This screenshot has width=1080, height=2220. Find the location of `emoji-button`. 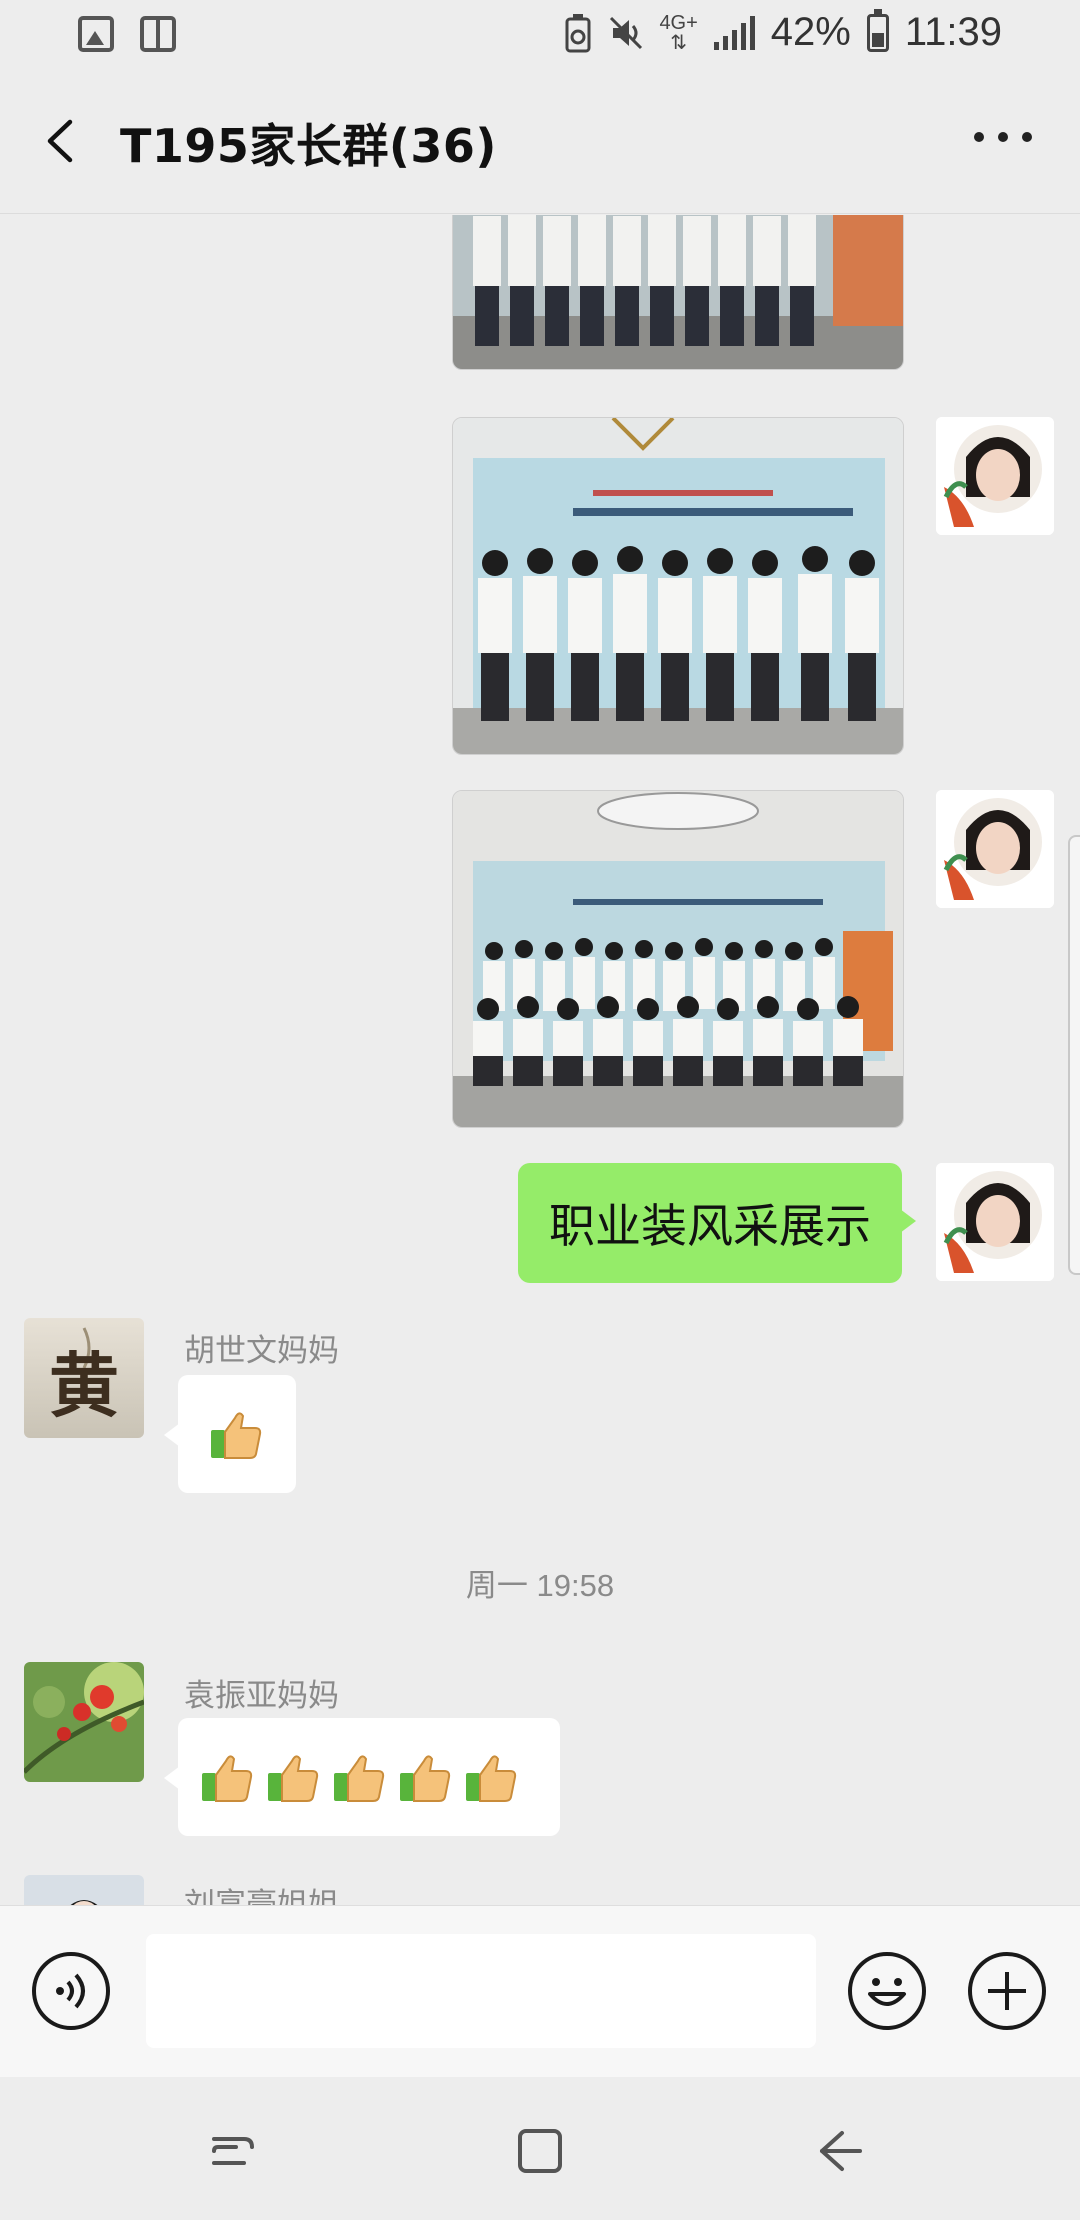

emoji-button is located at coordinates (887, 1991).